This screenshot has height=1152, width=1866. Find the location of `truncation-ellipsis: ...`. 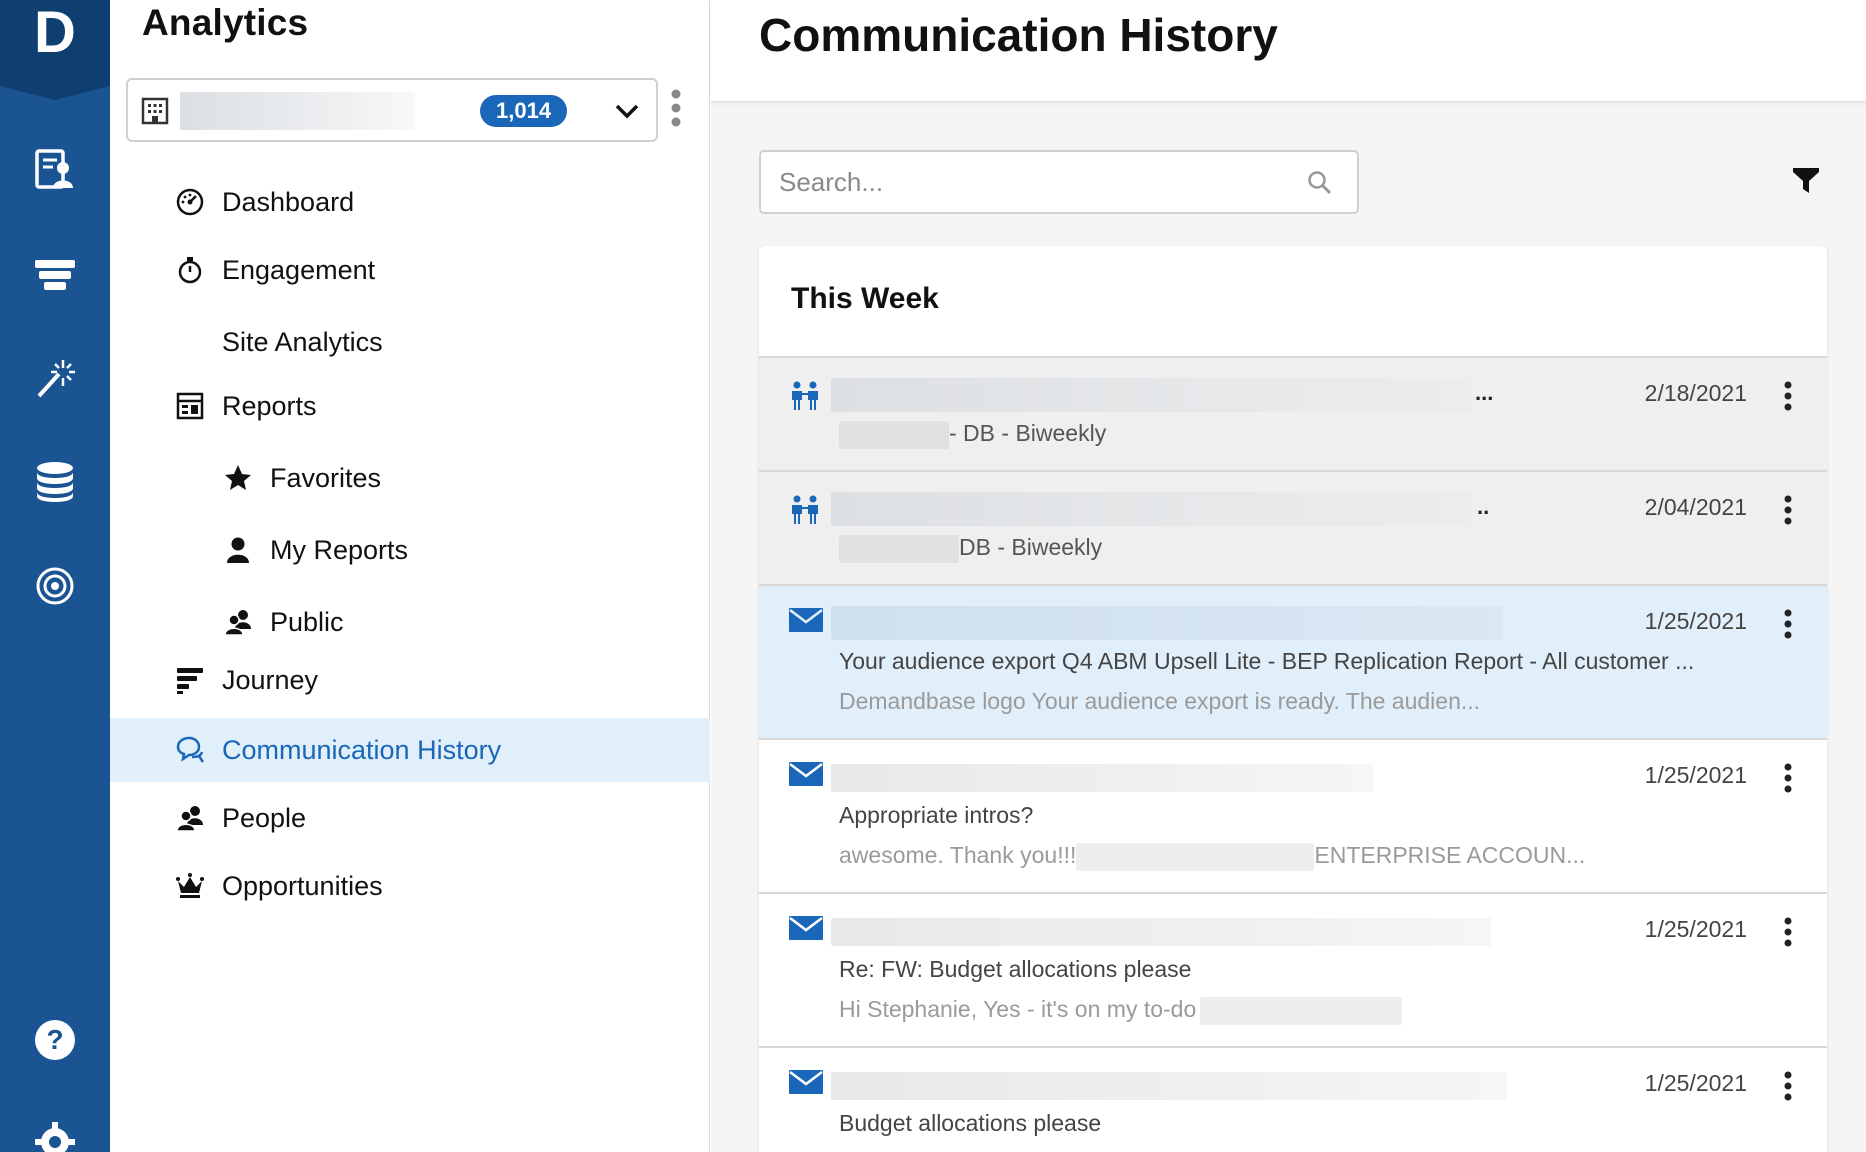

truncation-ellipsis: ... is located at coordinates (1484, 392).